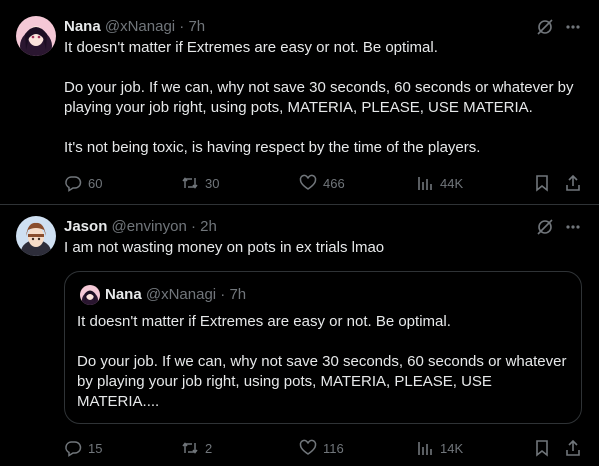  I want to click on like-count: 116, so click(333, 448).